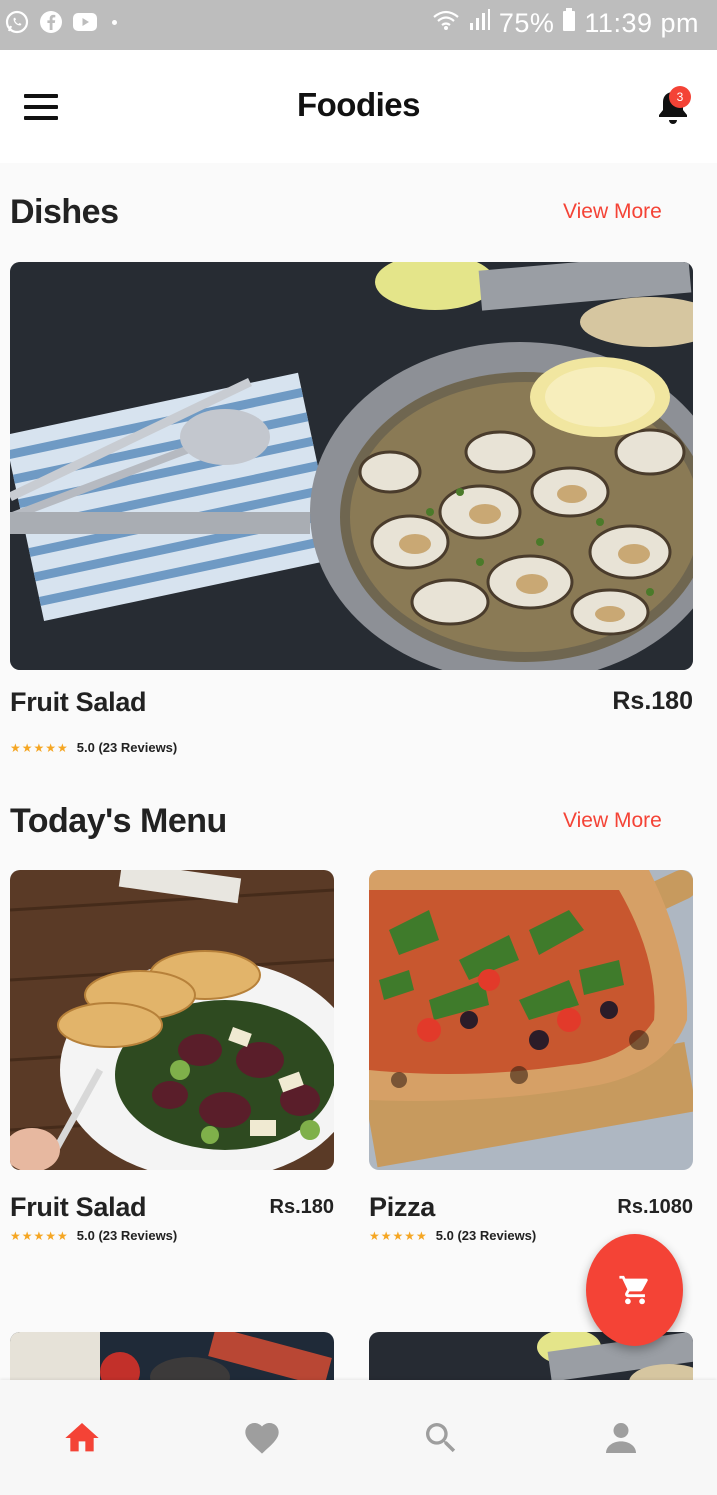 This screenshot has width=717, height=1495. I want to click on profile-icon, so click(621, 1438).